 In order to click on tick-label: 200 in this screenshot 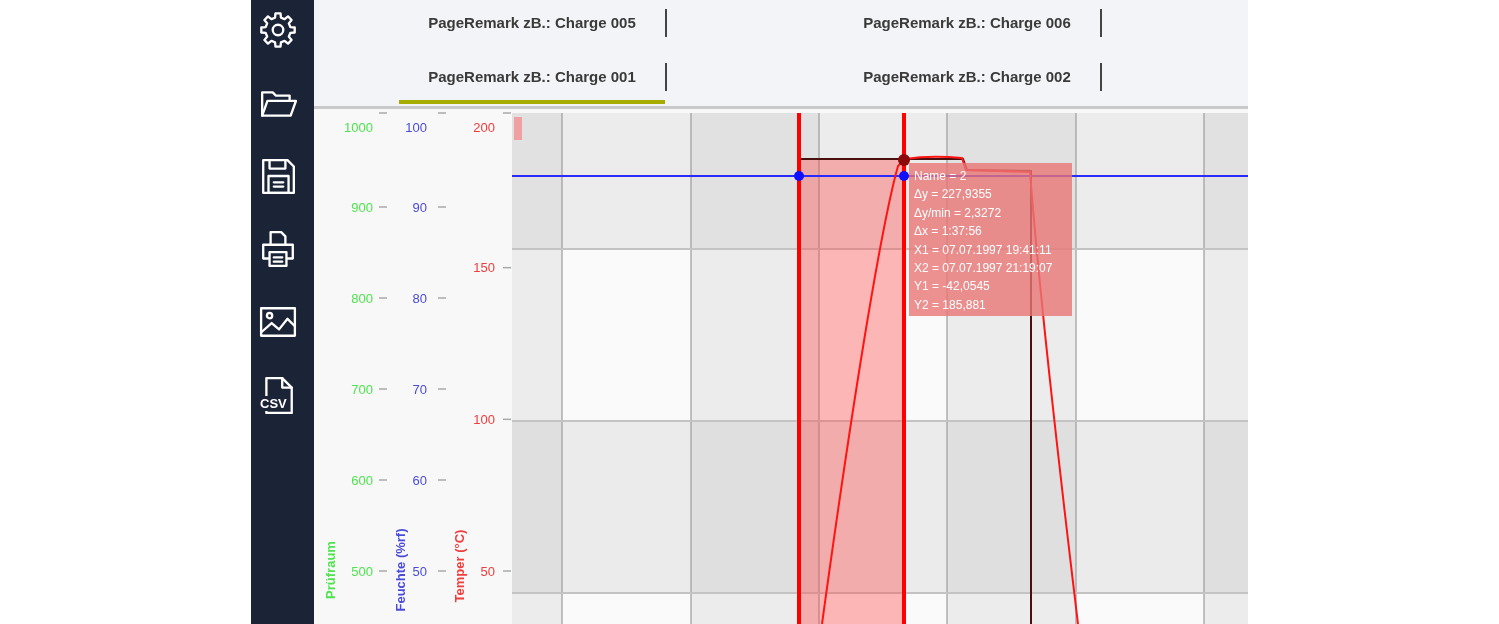, I will do `click(484, 127)`.